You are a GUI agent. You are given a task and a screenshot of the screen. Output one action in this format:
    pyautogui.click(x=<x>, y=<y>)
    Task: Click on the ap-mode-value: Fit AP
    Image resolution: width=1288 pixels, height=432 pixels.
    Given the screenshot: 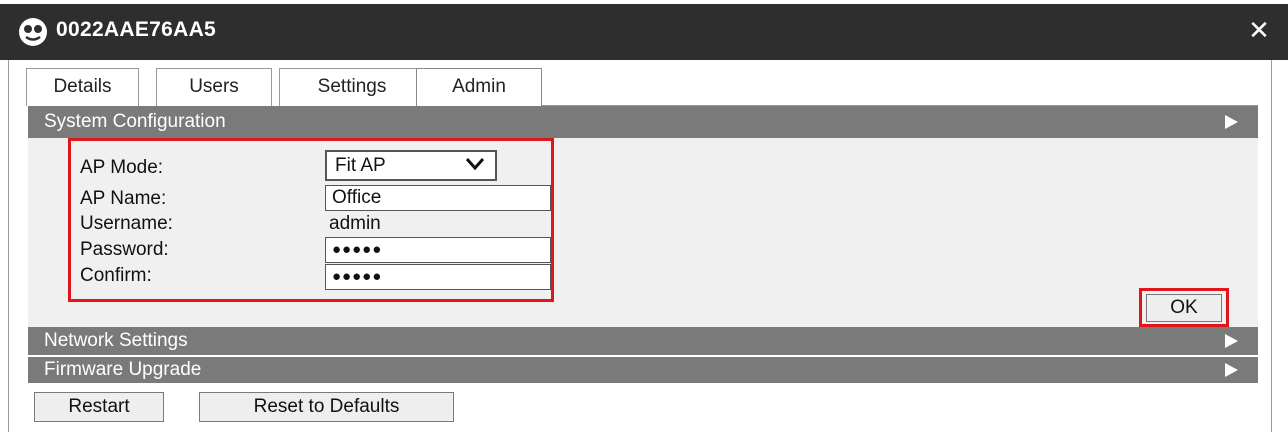 What is the action you would take?
    pyautogui.click(x=360, y=165)
    